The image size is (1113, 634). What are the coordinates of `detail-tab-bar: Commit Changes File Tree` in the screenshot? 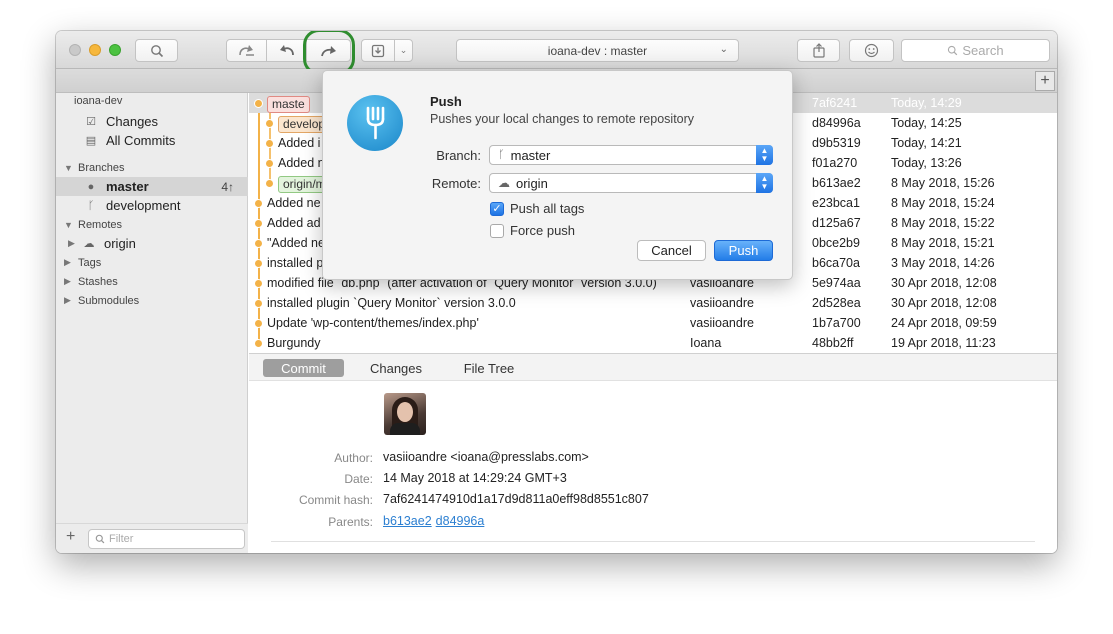 It's located at (653, 367).